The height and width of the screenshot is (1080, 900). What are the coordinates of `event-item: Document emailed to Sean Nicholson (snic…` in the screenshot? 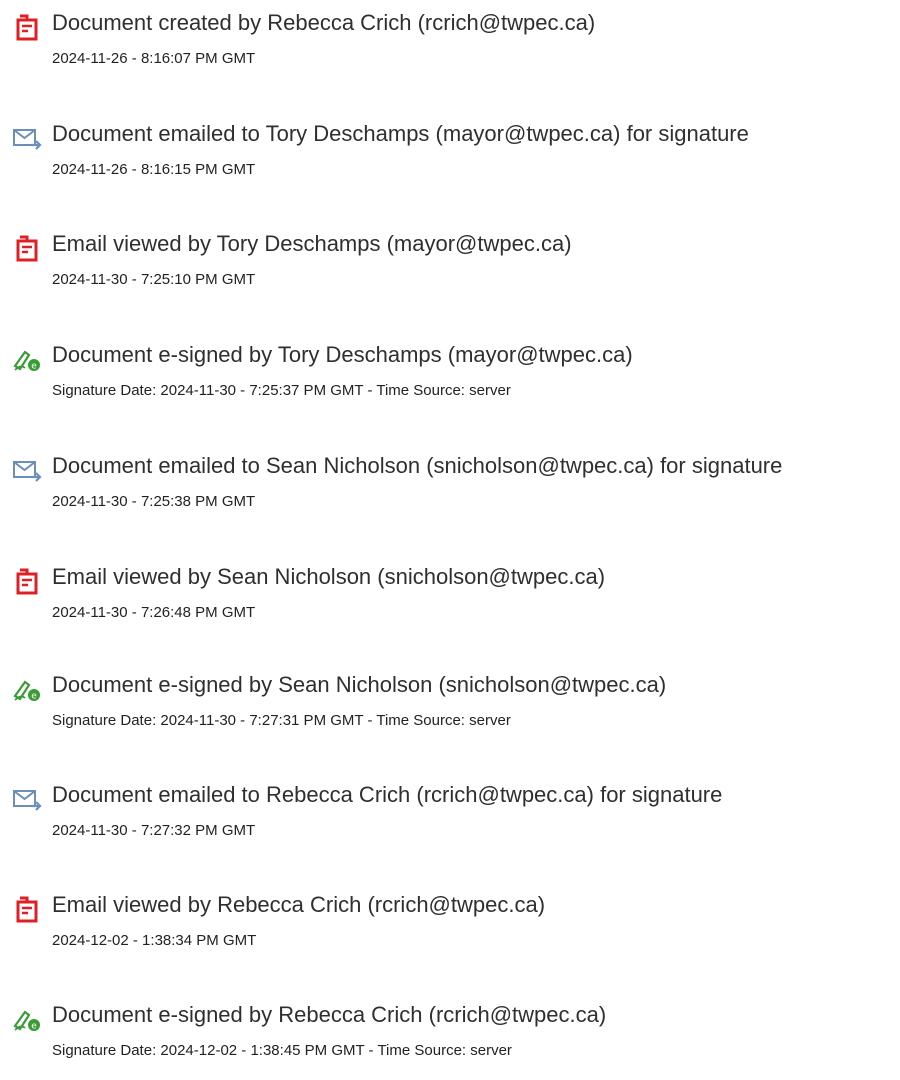 It's located at (450, 491).